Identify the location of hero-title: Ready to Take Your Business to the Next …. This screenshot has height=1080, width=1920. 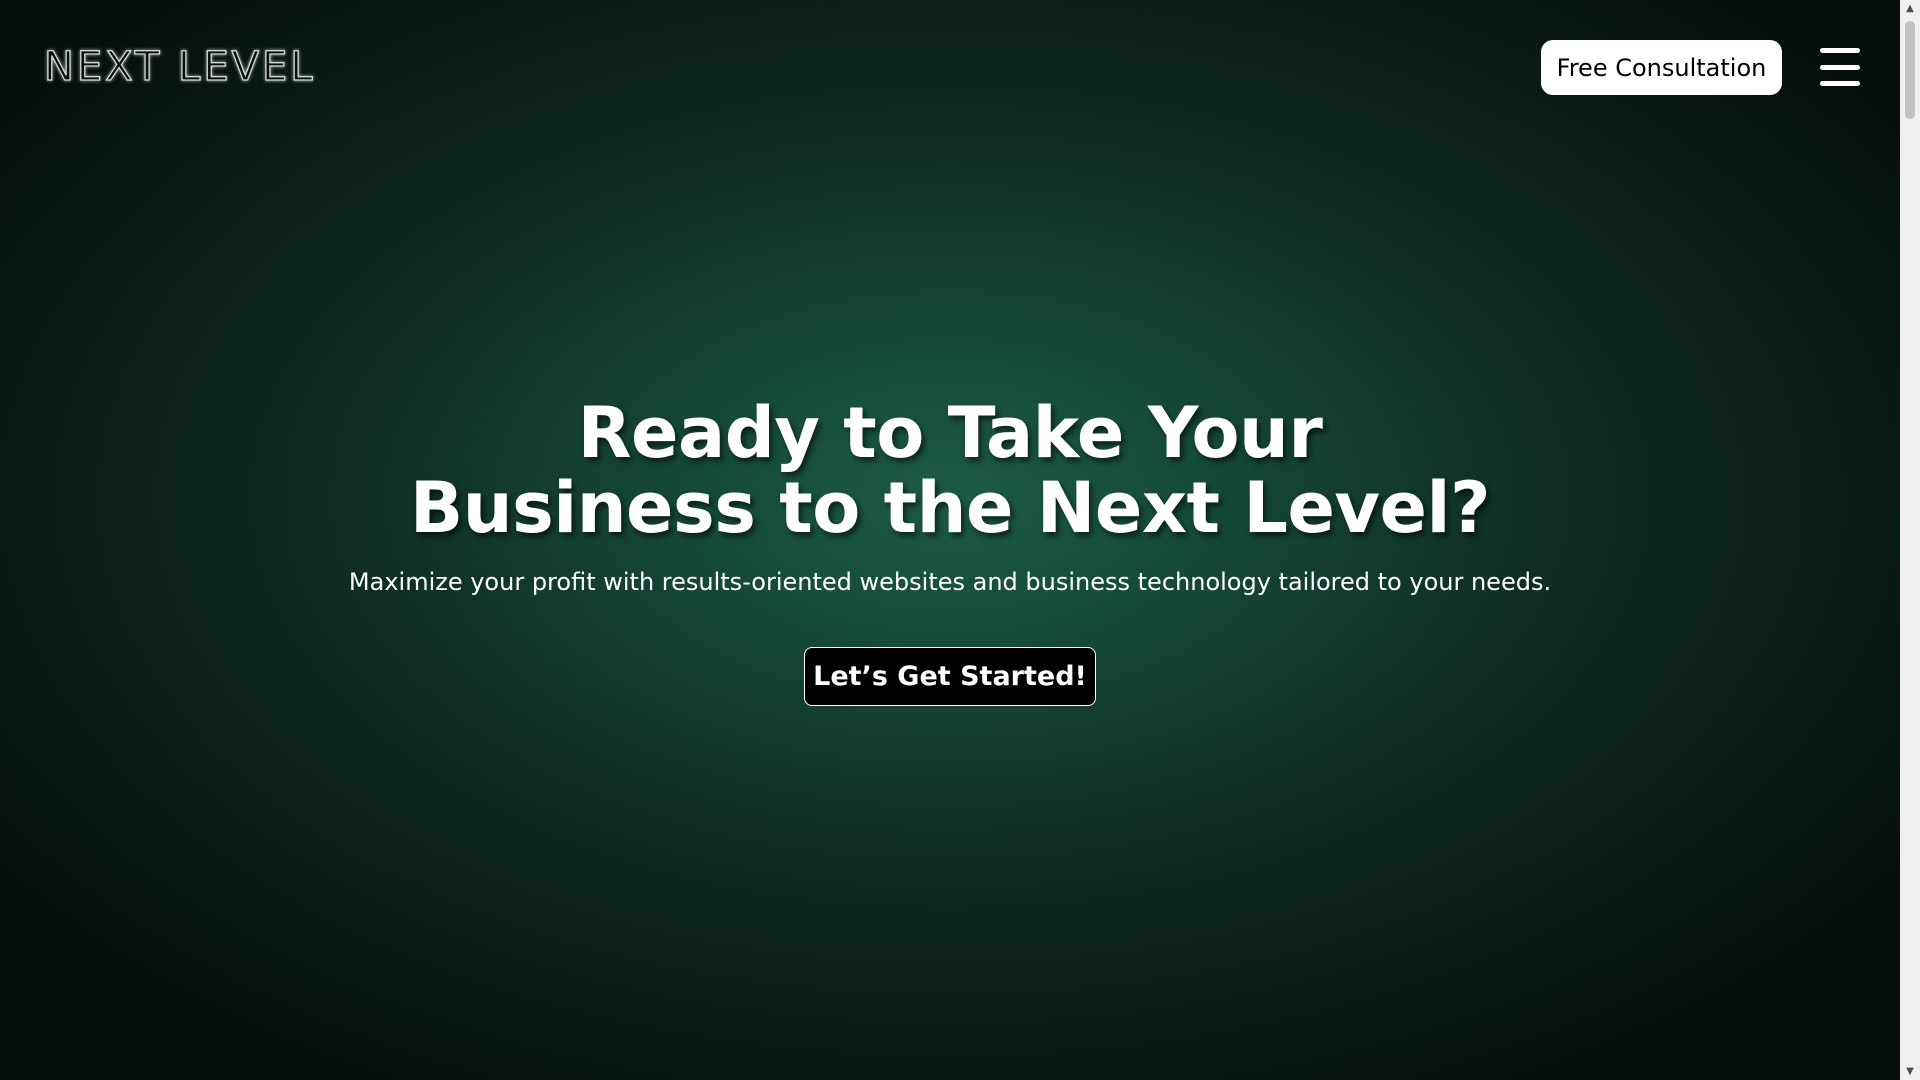
(950, 471).